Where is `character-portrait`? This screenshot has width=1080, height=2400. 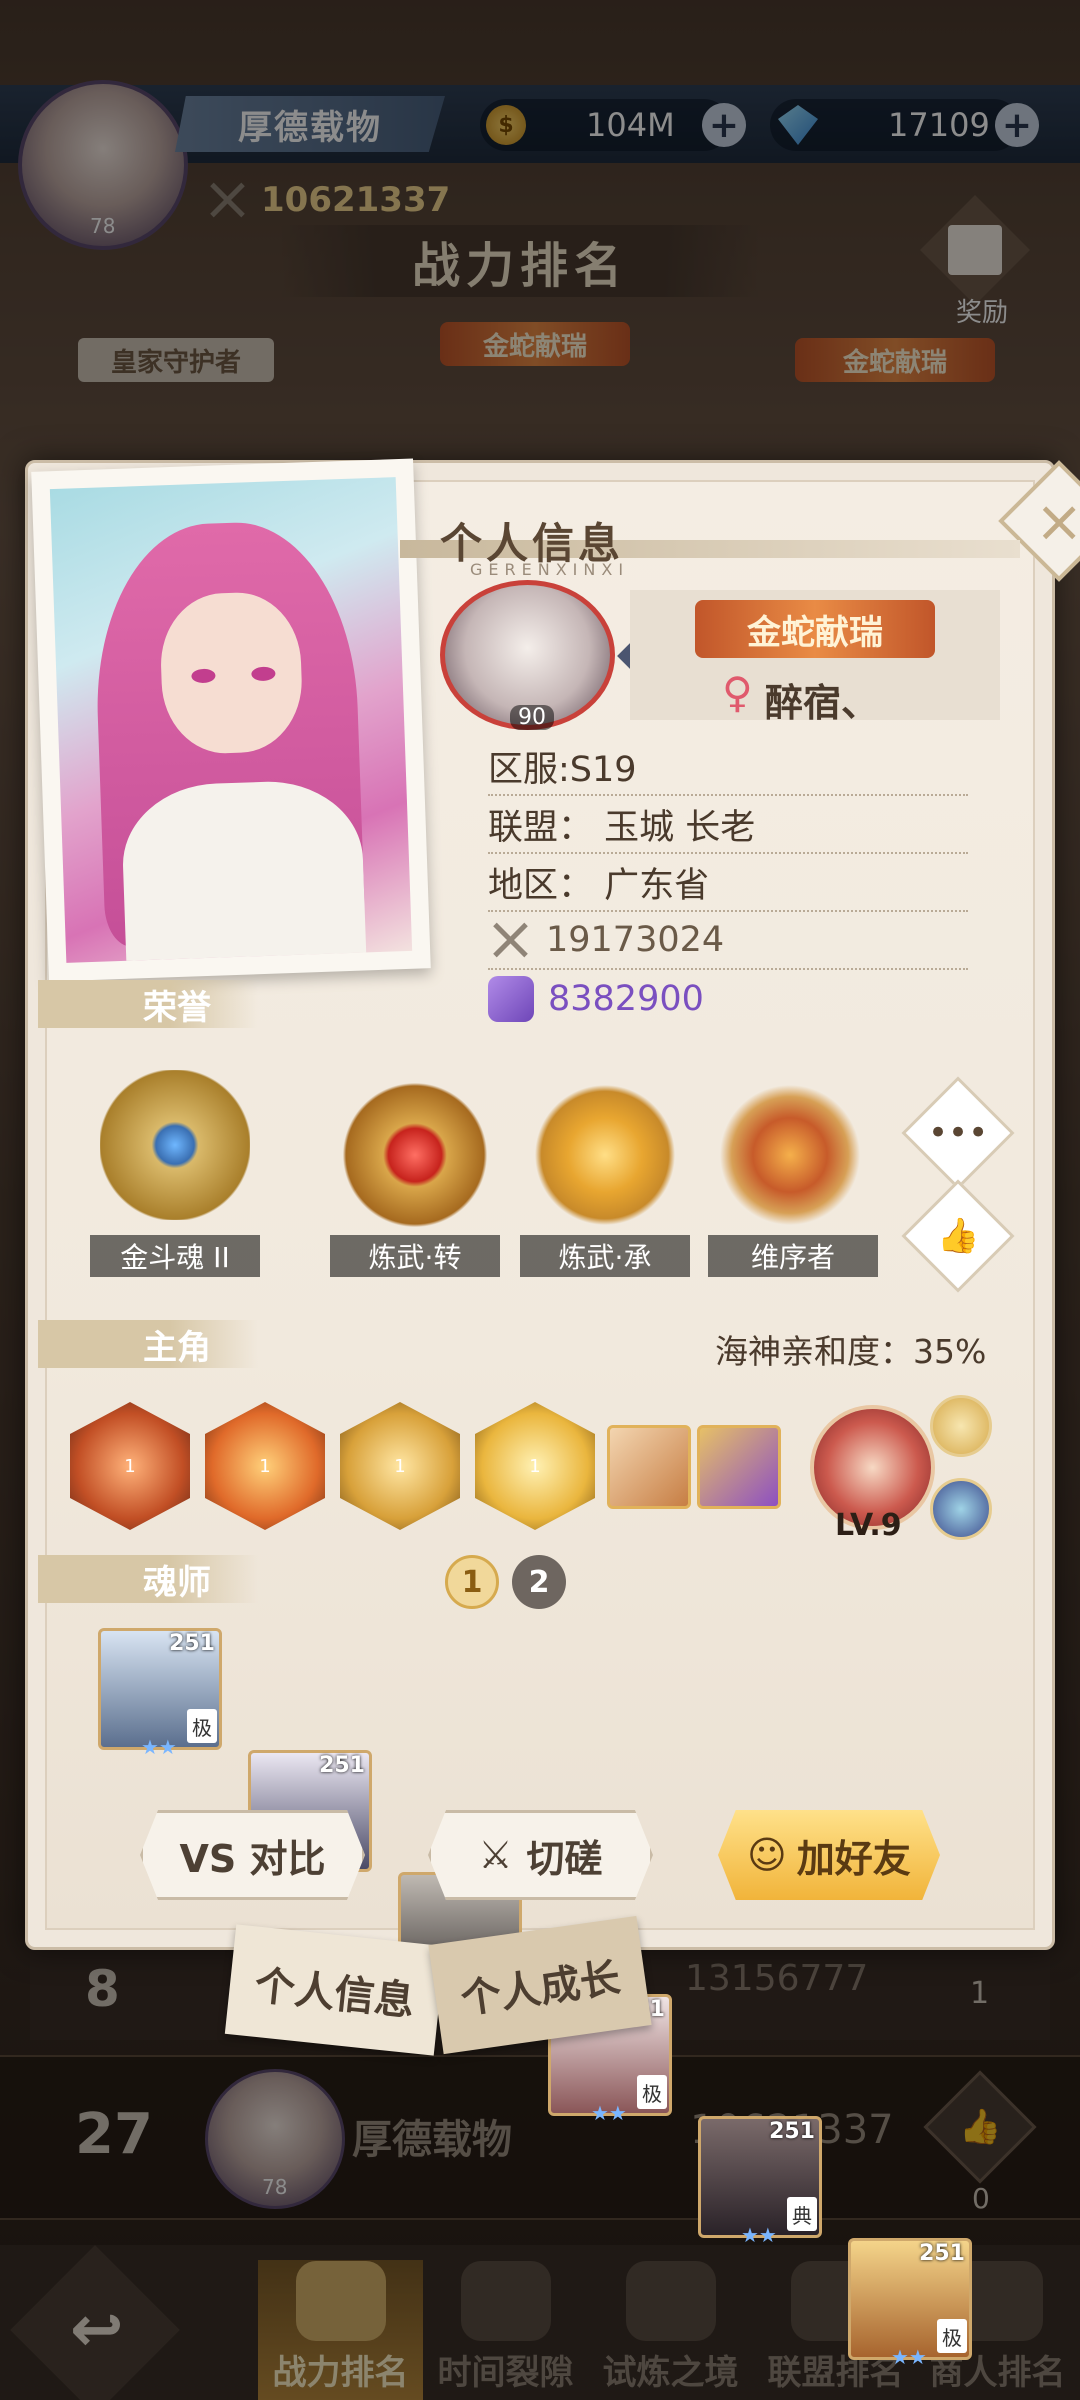
character-portrait is located at coordinates (231, 720).